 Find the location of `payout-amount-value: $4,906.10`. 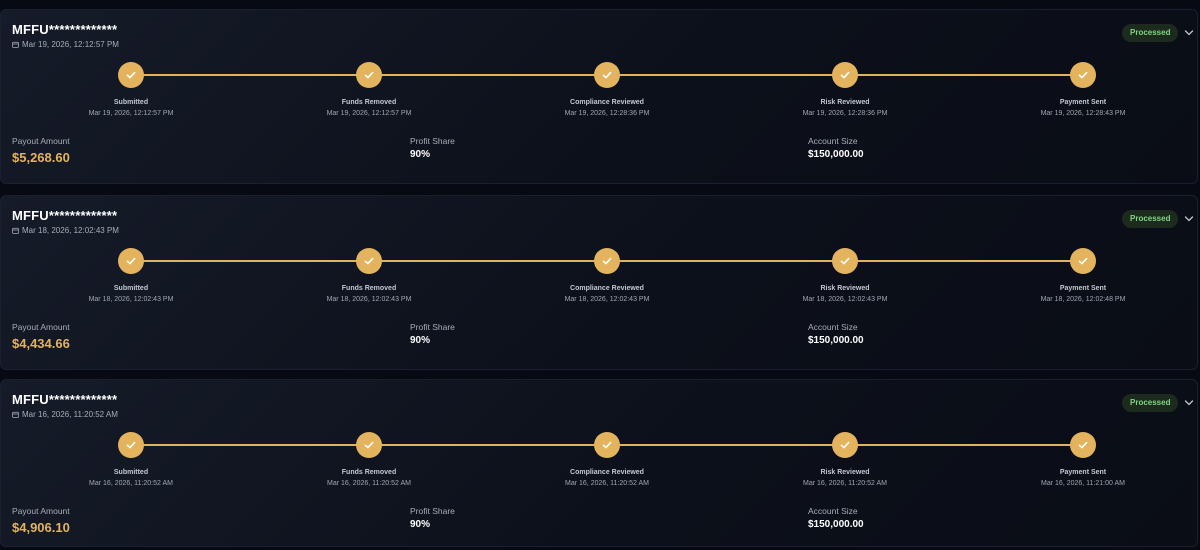

payout-amount-value: $4,906.10 is located at coordinates (41, 527).